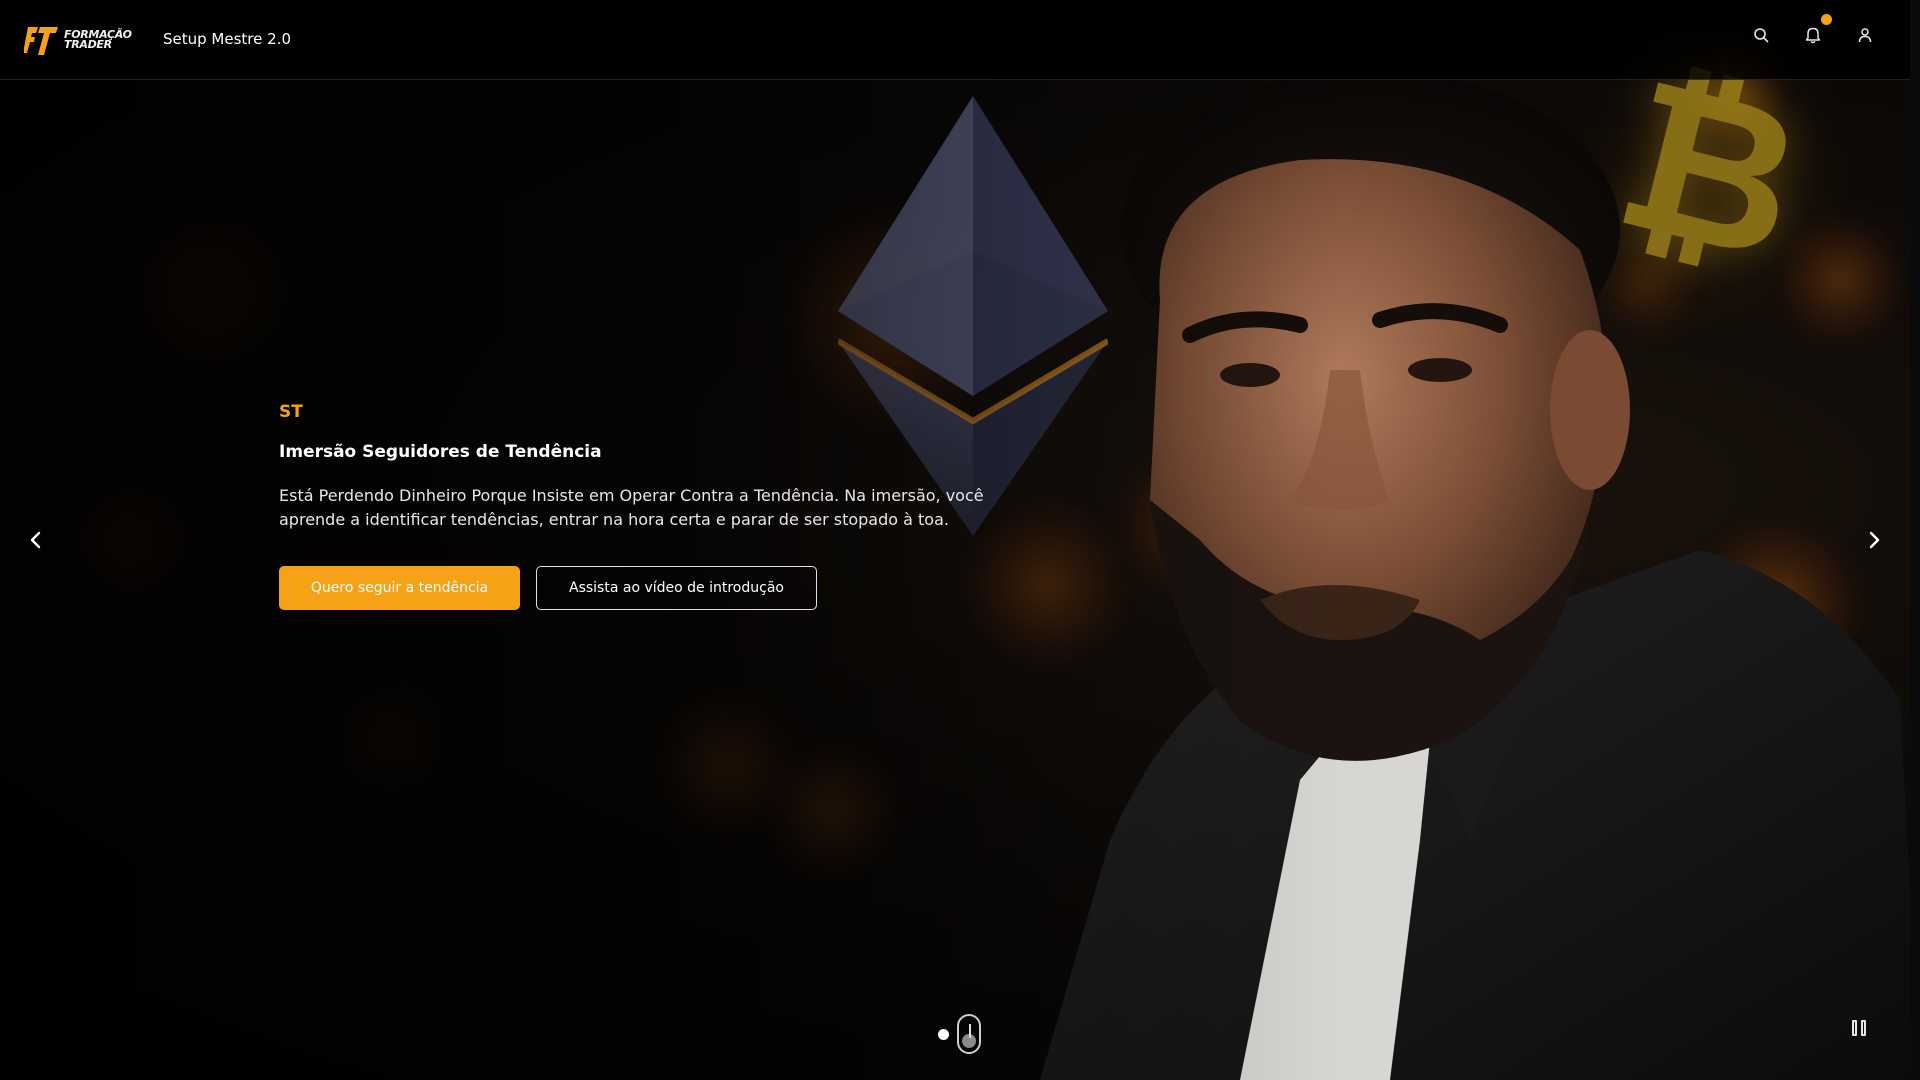 This screenshot has width=1920, height=1080. I want to click on header-actions, so click(1813, 29).